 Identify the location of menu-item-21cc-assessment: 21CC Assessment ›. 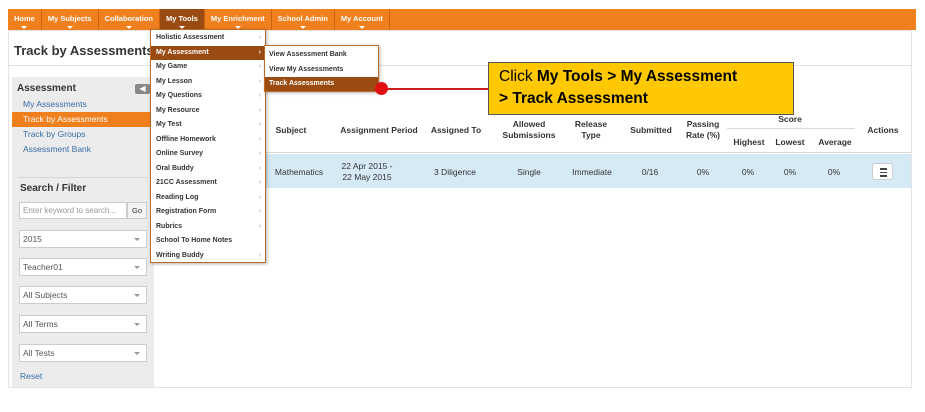
(208, 183).